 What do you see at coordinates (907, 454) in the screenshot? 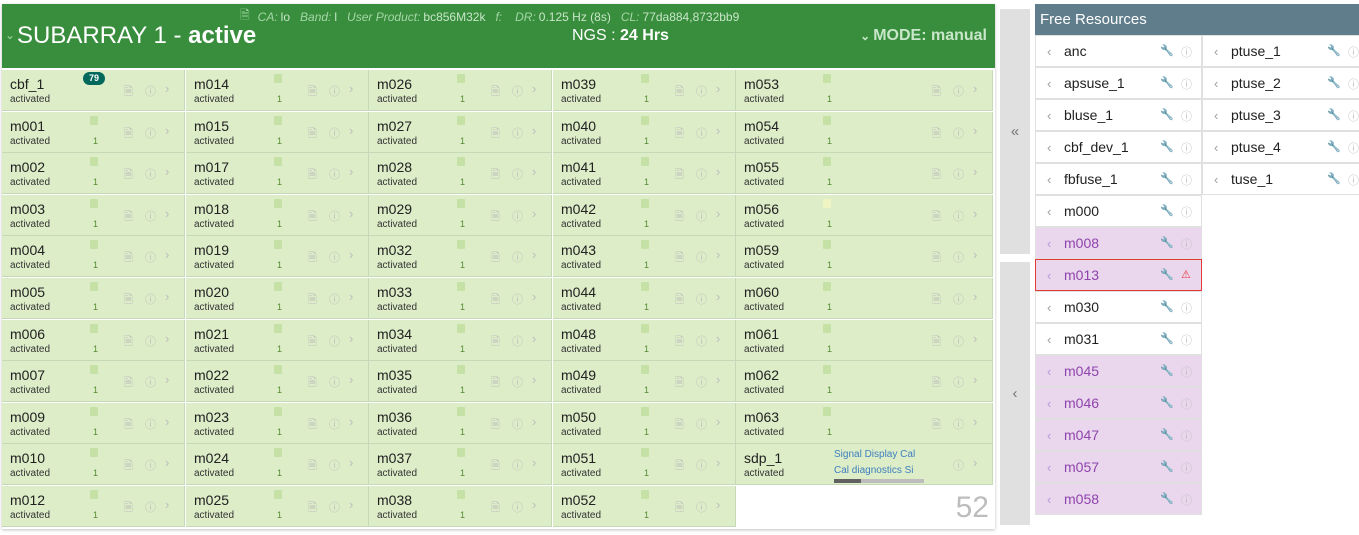
I see `sdp-link: Cal` at bounding box center [907, 454].